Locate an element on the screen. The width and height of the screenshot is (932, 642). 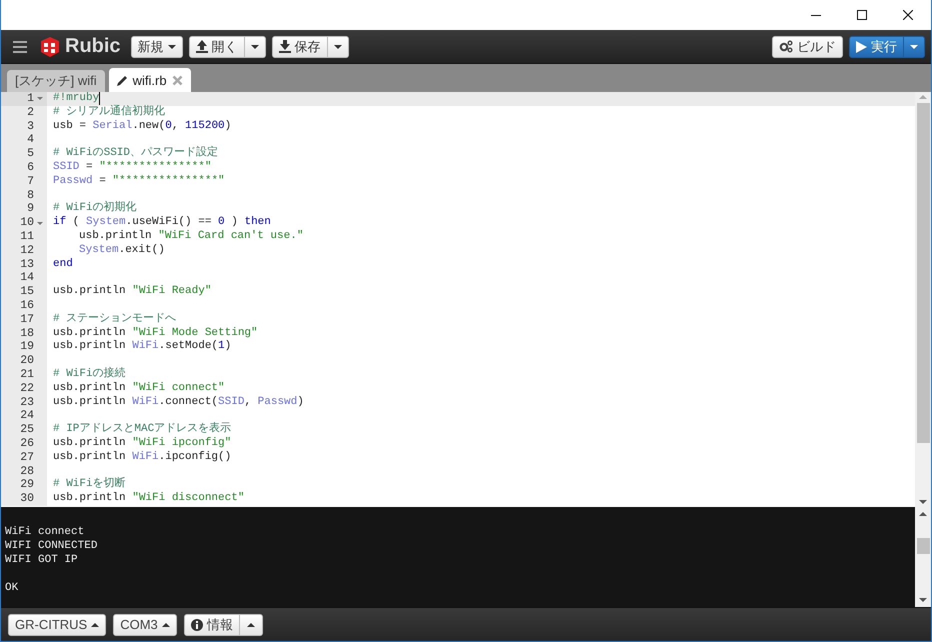
line-number: 7 is located at coordinates (30, 181).